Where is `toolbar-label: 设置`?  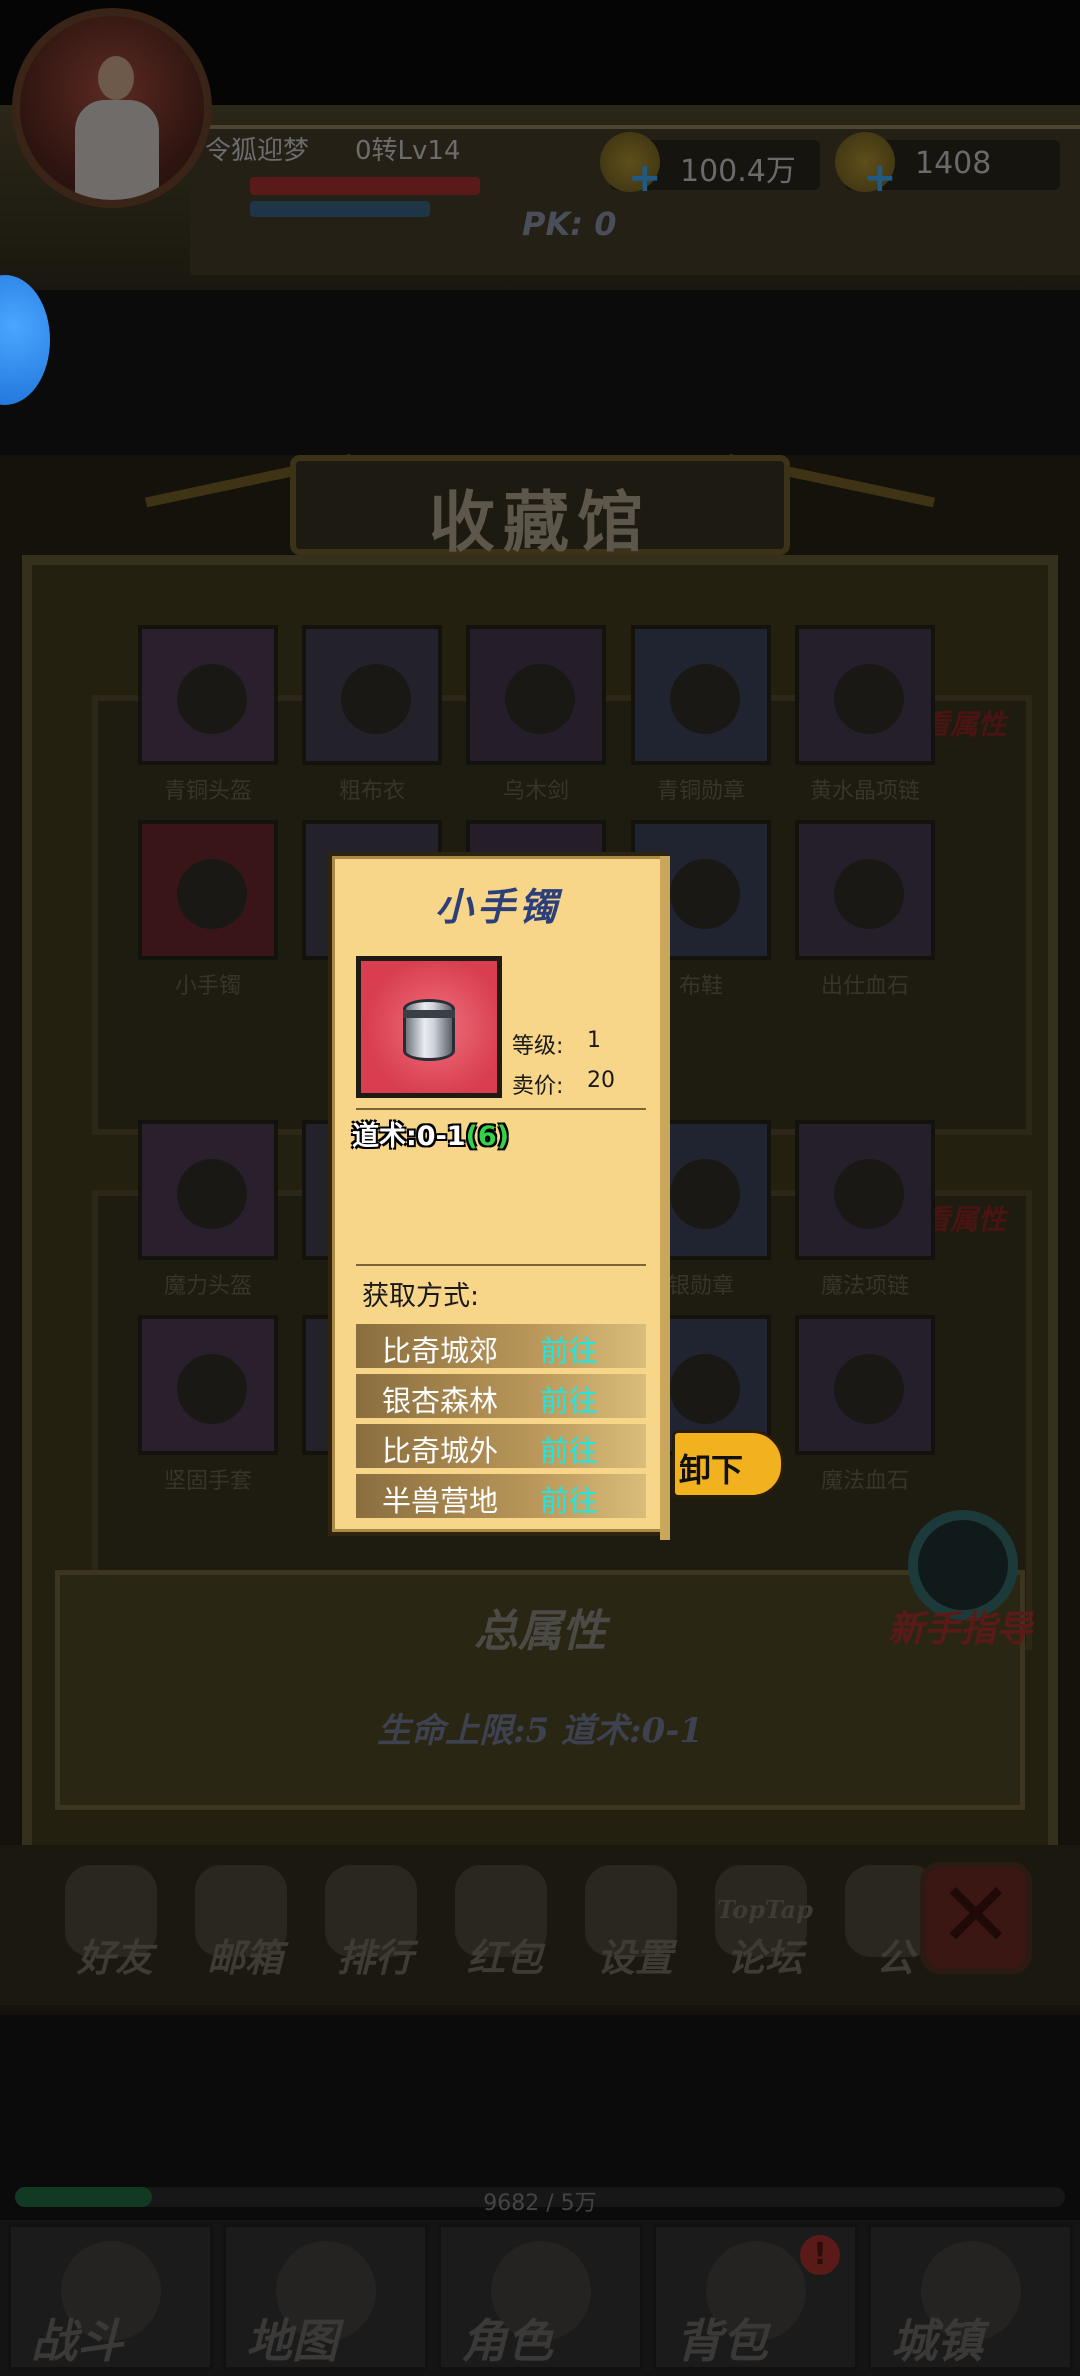 toolbar-label: 设置 is located at coordinates (634, 1957).